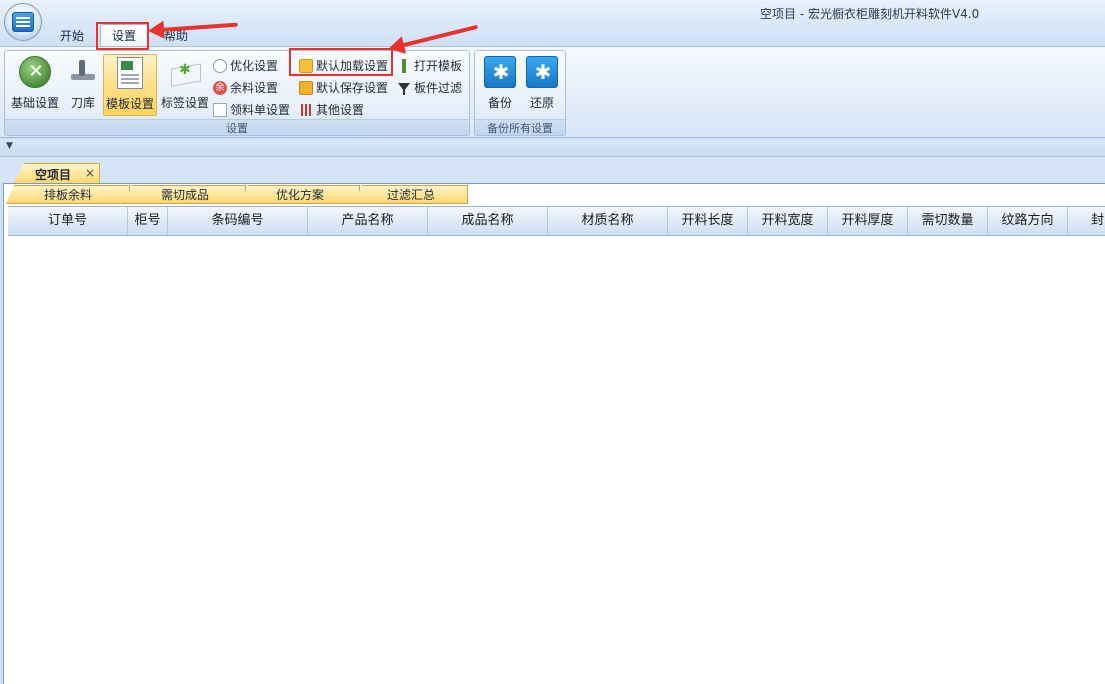 This screenshot has width=1105, height=684. I want to click on application-menu-button, so click(23, 22).